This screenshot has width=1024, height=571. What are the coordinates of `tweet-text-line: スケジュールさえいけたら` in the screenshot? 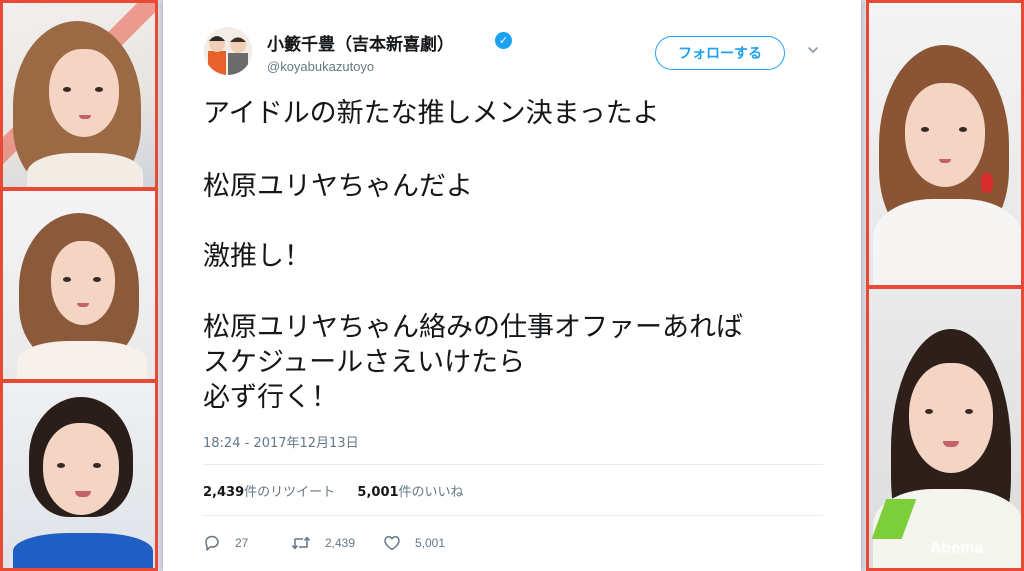 It's located at (364, 362).